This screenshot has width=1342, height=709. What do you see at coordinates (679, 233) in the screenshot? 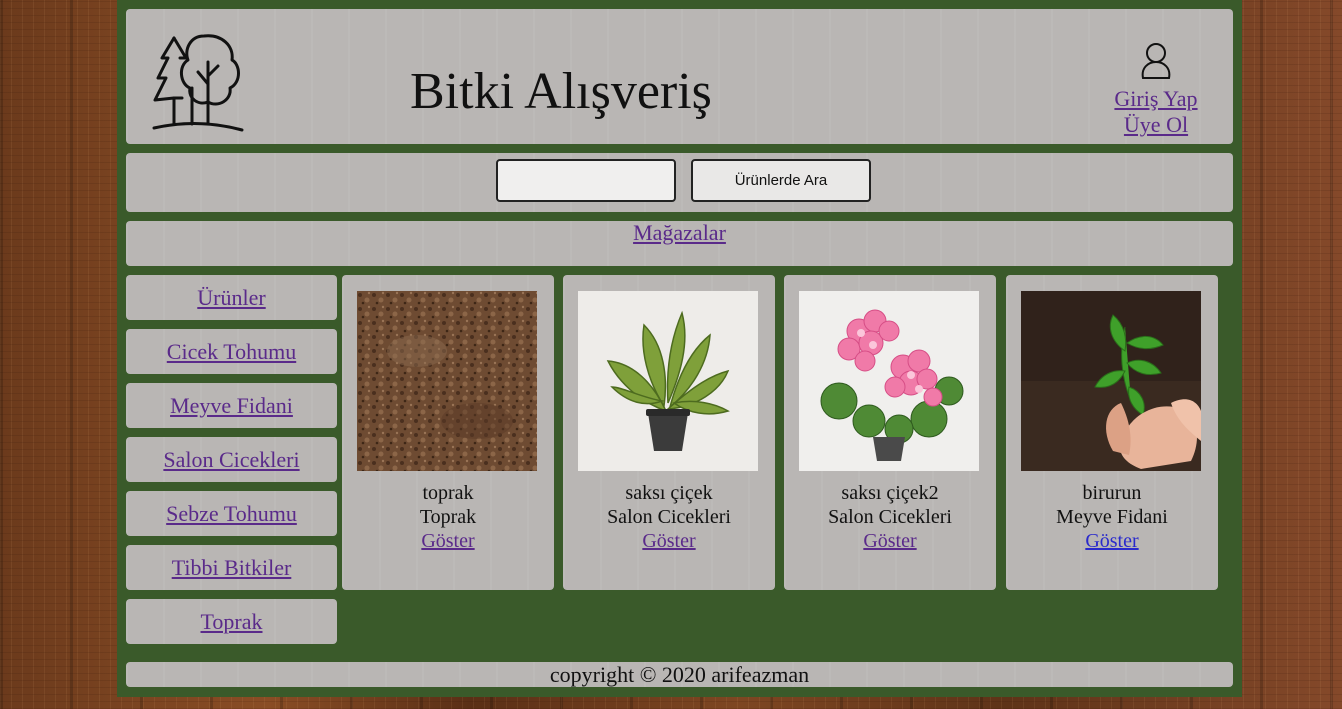
I see `stores-link: Mağazalar` at bounding box center [679, 233].